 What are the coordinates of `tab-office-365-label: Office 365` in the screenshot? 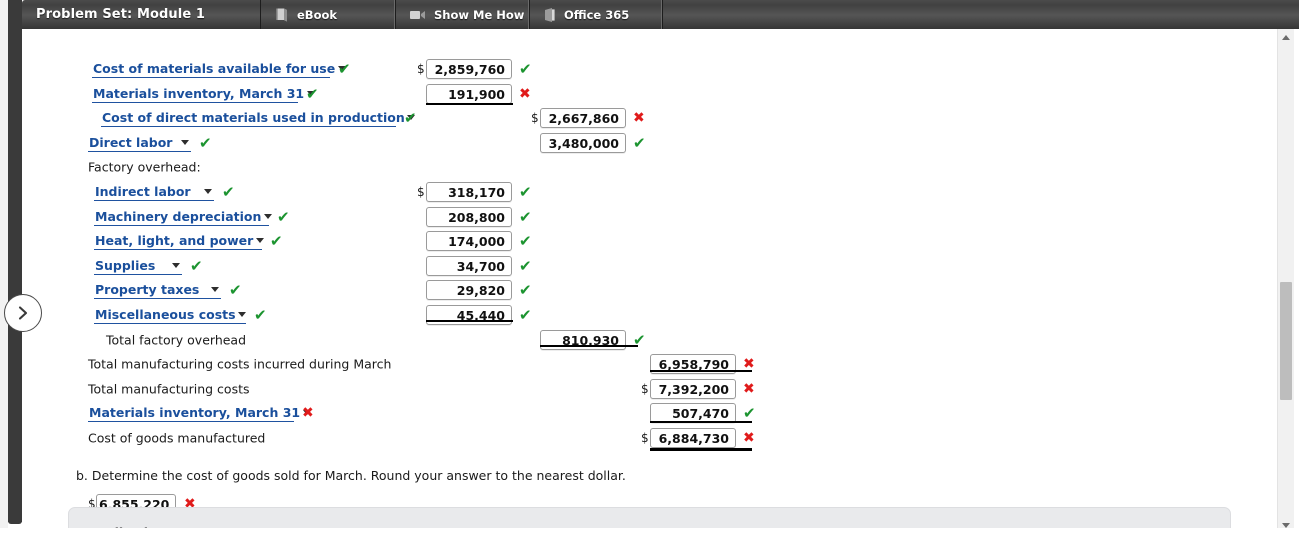 It's located at (597, 14).